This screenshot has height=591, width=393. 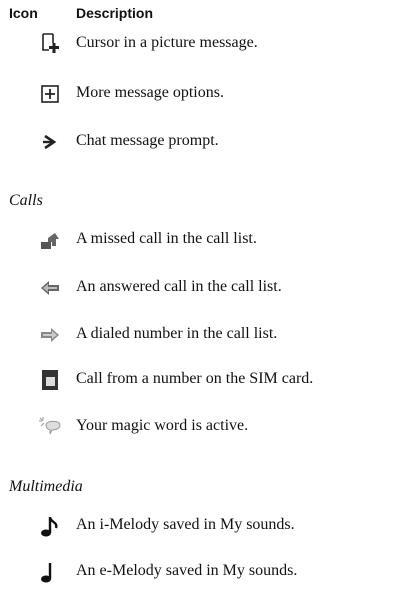 I want to click on missed-call-icon, so click(x=50, y=240).